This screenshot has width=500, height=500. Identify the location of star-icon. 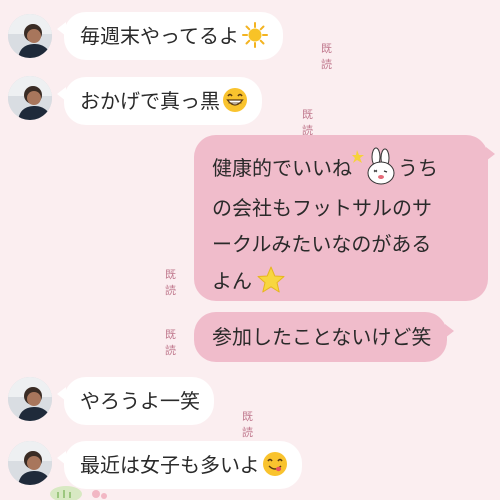
(271, 279).